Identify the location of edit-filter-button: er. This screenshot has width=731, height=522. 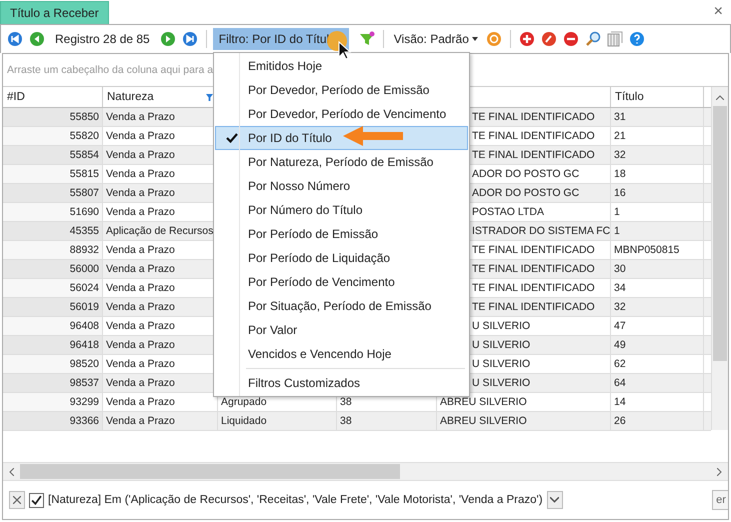
(720, 500).